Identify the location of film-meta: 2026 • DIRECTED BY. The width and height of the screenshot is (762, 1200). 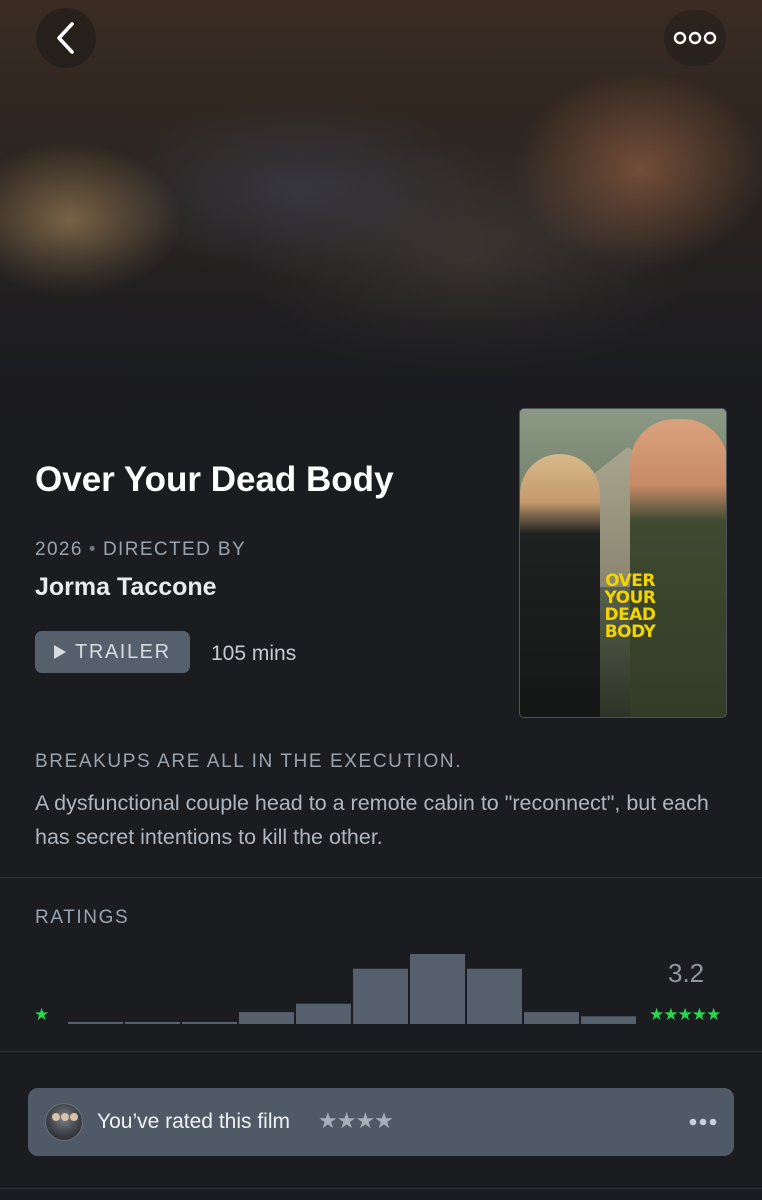
(140, 550).